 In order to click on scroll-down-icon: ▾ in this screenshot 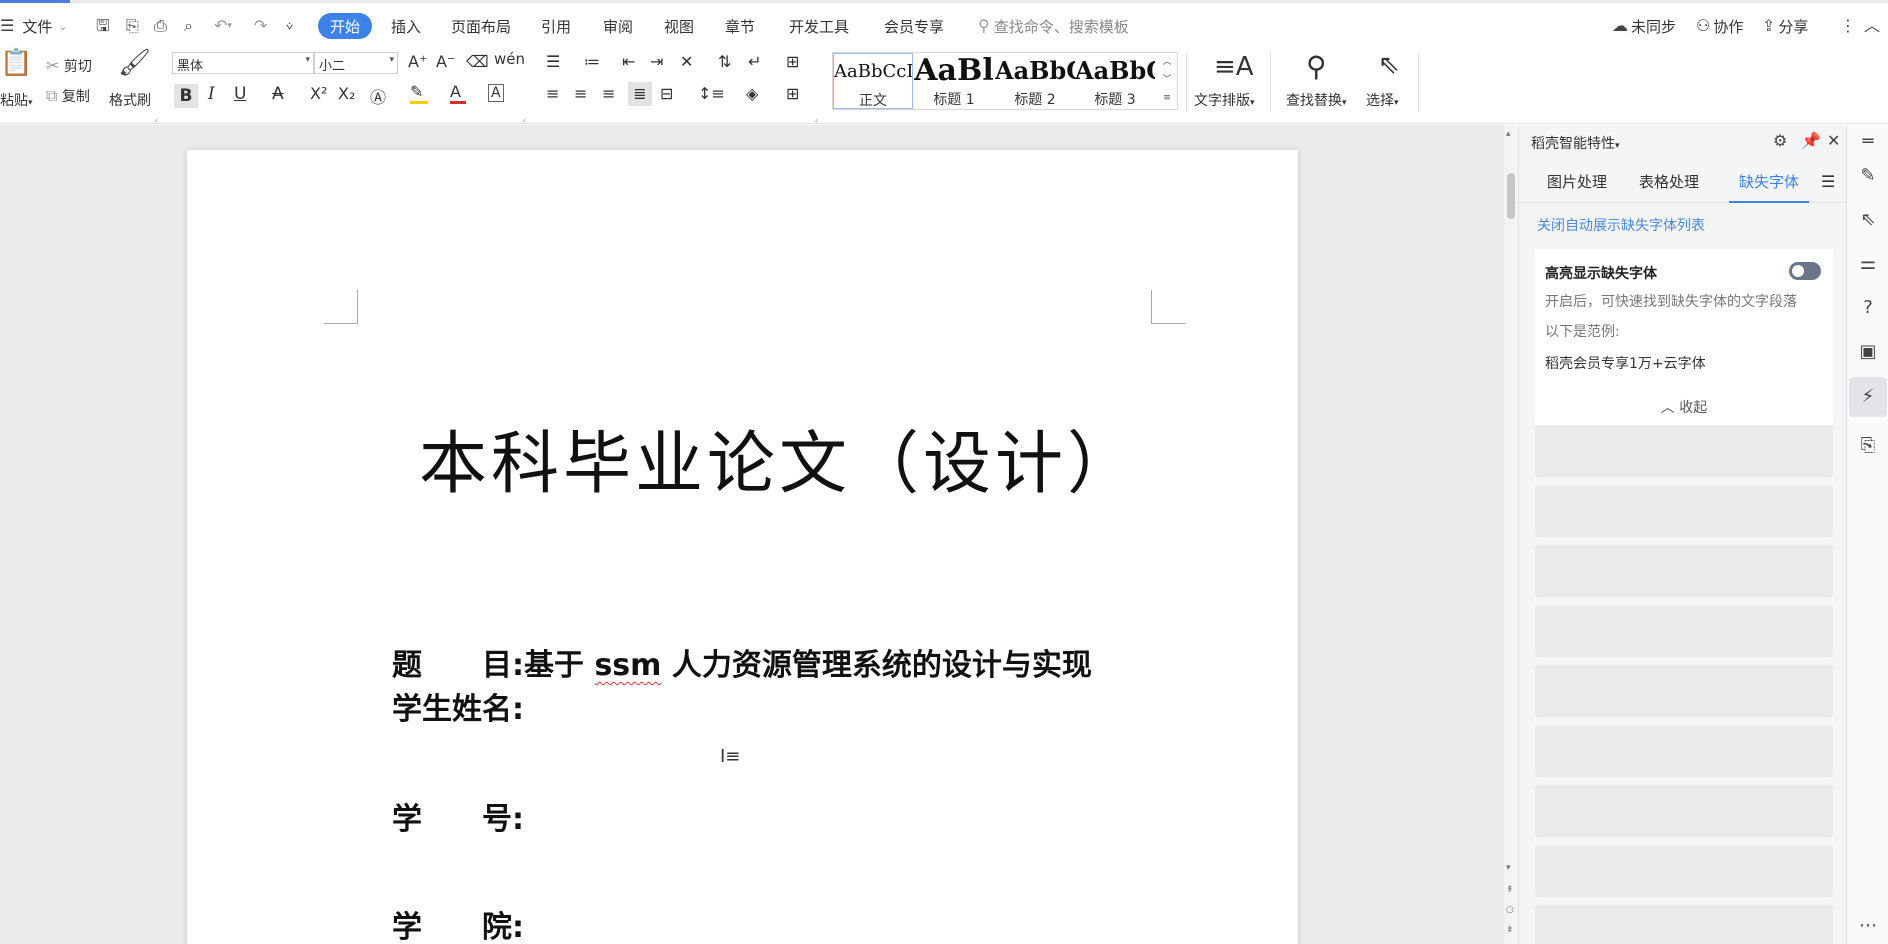, I will do `click(1508, 868)`.